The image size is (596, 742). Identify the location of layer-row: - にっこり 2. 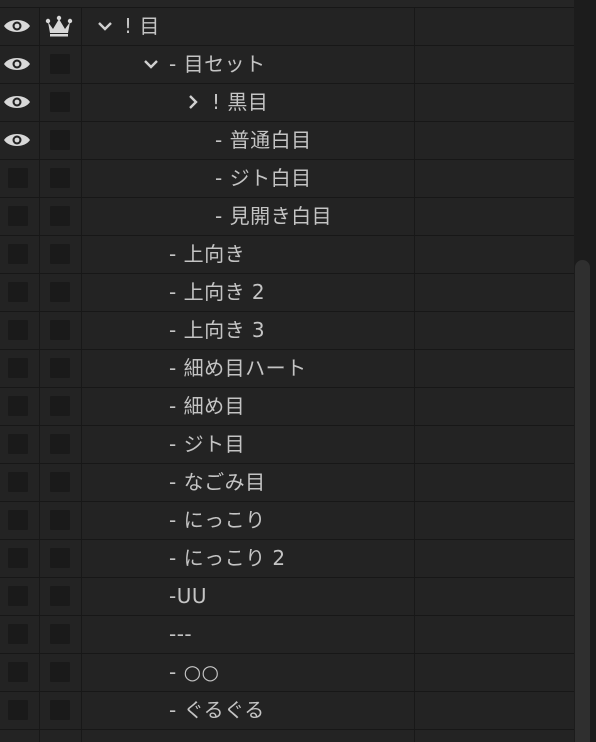
(287, 559).